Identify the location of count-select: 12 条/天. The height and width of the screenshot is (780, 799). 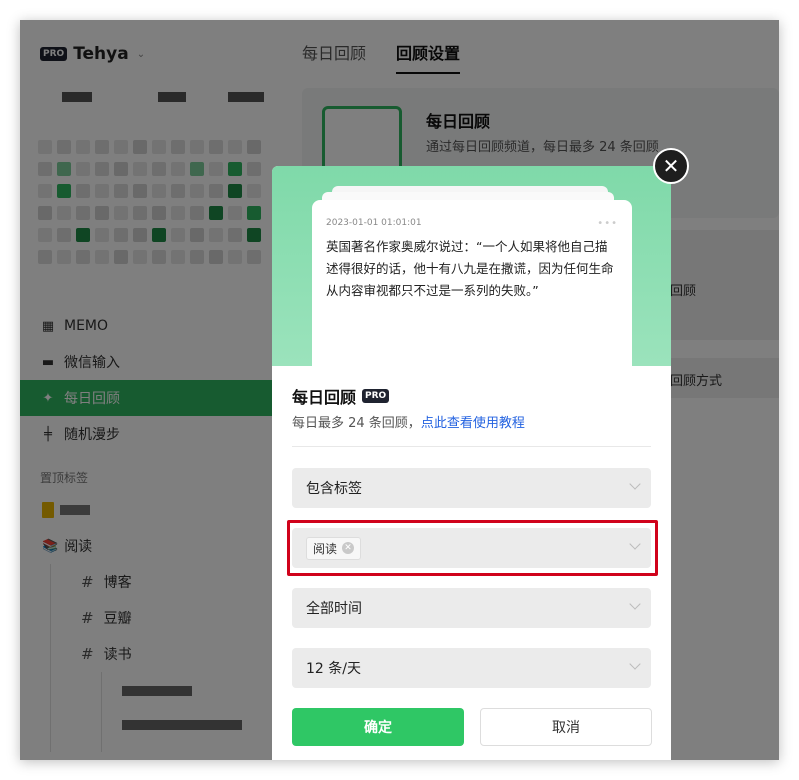
(471, 668).